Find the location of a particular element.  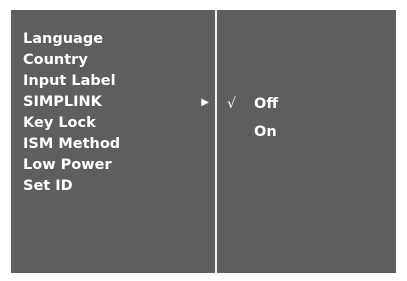

menu-item-language: Language is located at coordinates (113, 39).